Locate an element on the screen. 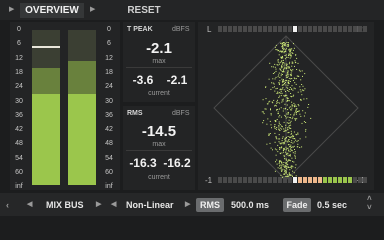 Image resolution: width=384 pixels, height=240 pixels. tab-overview: OVERVIEW is located at coordinates (52, 10).